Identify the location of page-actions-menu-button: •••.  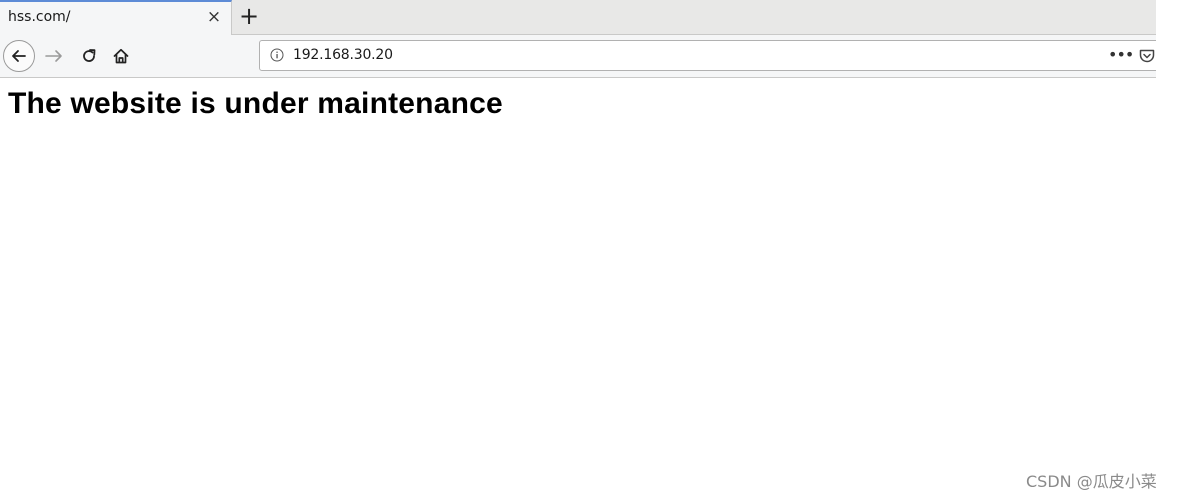
(1121, 56).